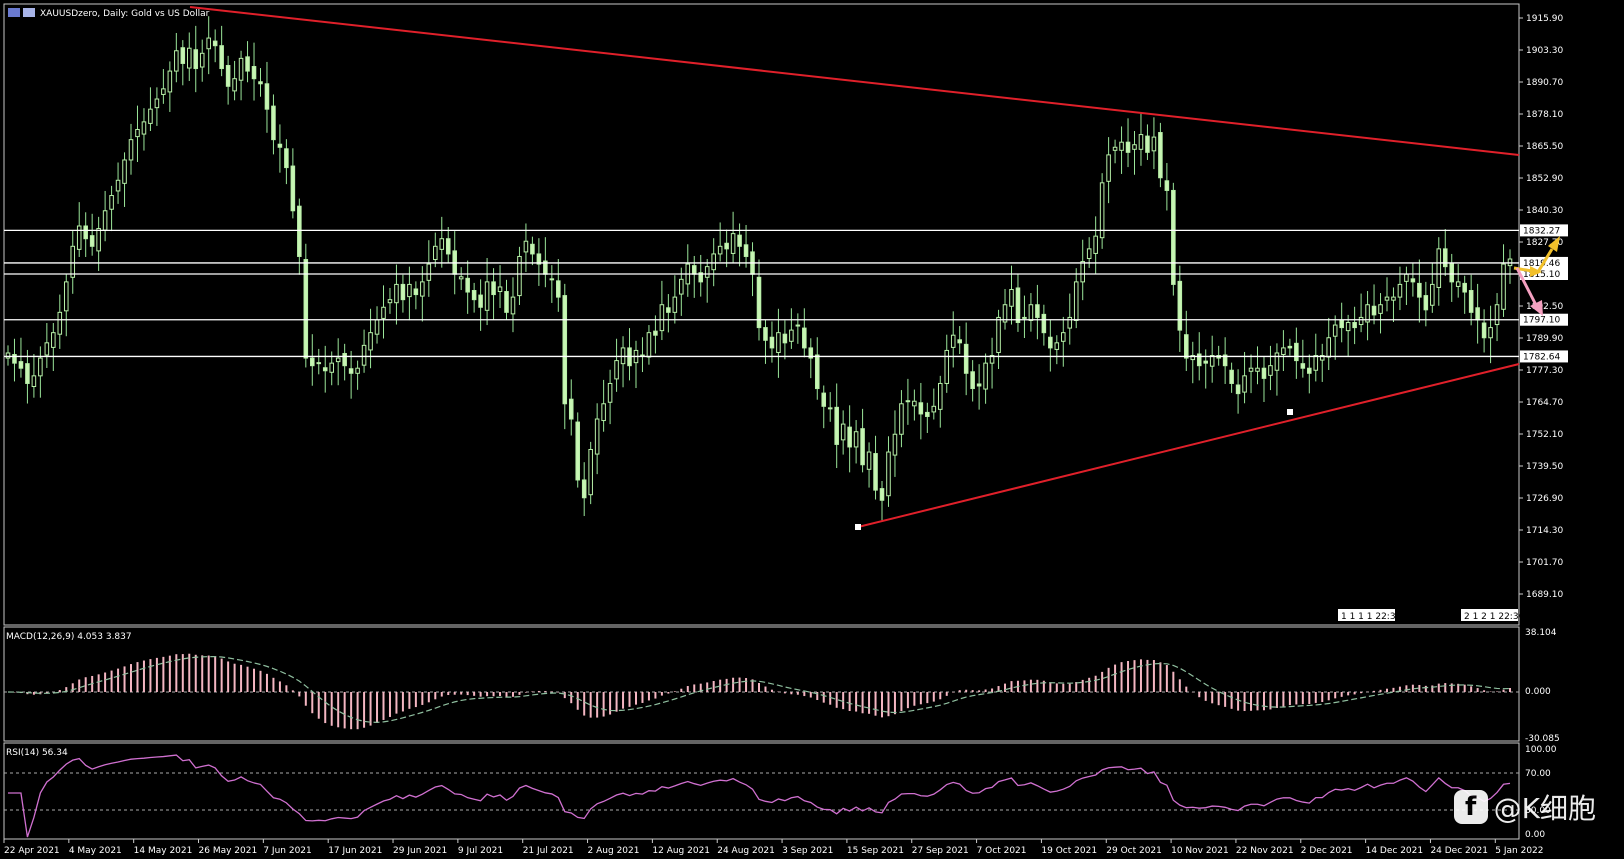 This screenshot has width=1624, height=859. What do you see at coordinates (1134, 851) in the screenshot?
I see `date-tick-label: 29 Oct 2021` at bounding box center [1134, 851].